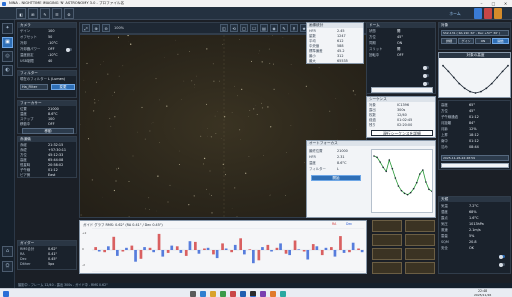 The image size is (512, 297). Describe the element at coordinates (458, 123) in the screenshot. I see `info-row: 月距離 84°` at that location.